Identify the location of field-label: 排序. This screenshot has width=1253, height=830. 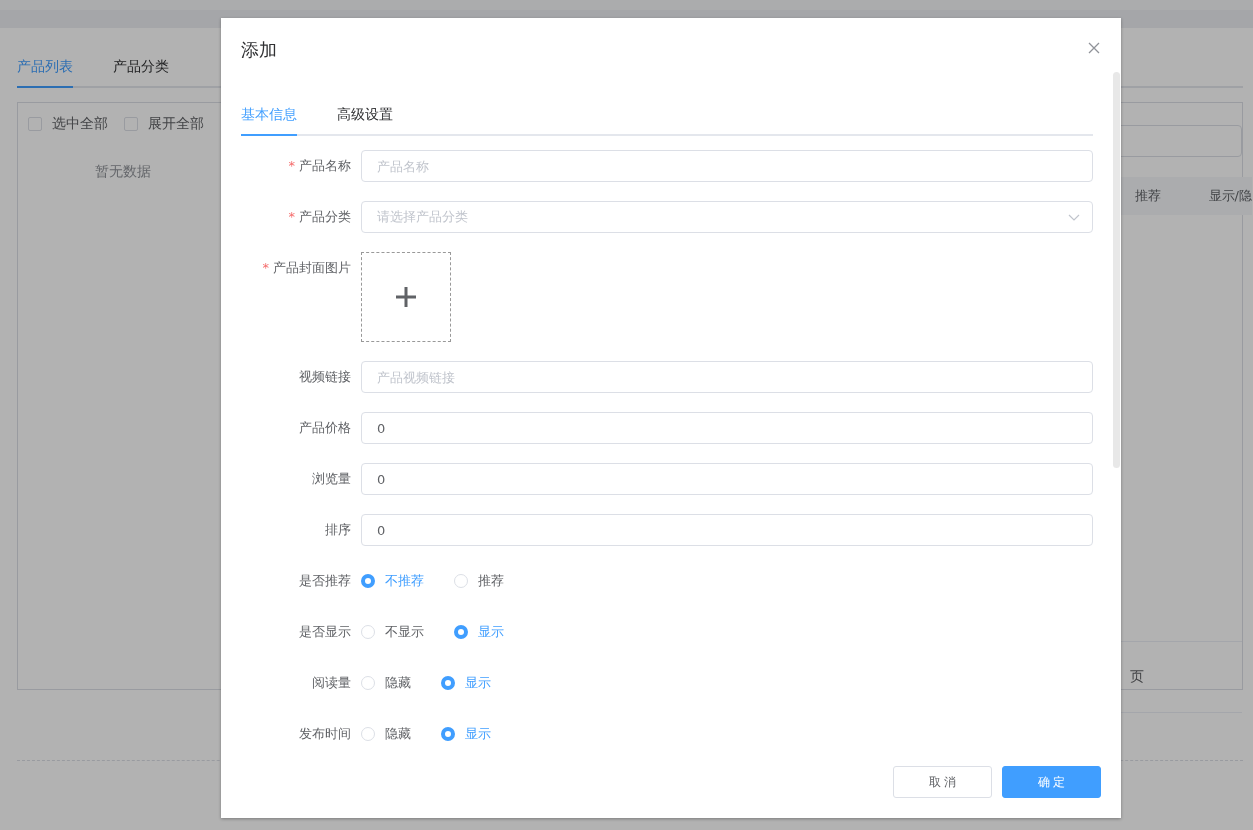
(337, 530).